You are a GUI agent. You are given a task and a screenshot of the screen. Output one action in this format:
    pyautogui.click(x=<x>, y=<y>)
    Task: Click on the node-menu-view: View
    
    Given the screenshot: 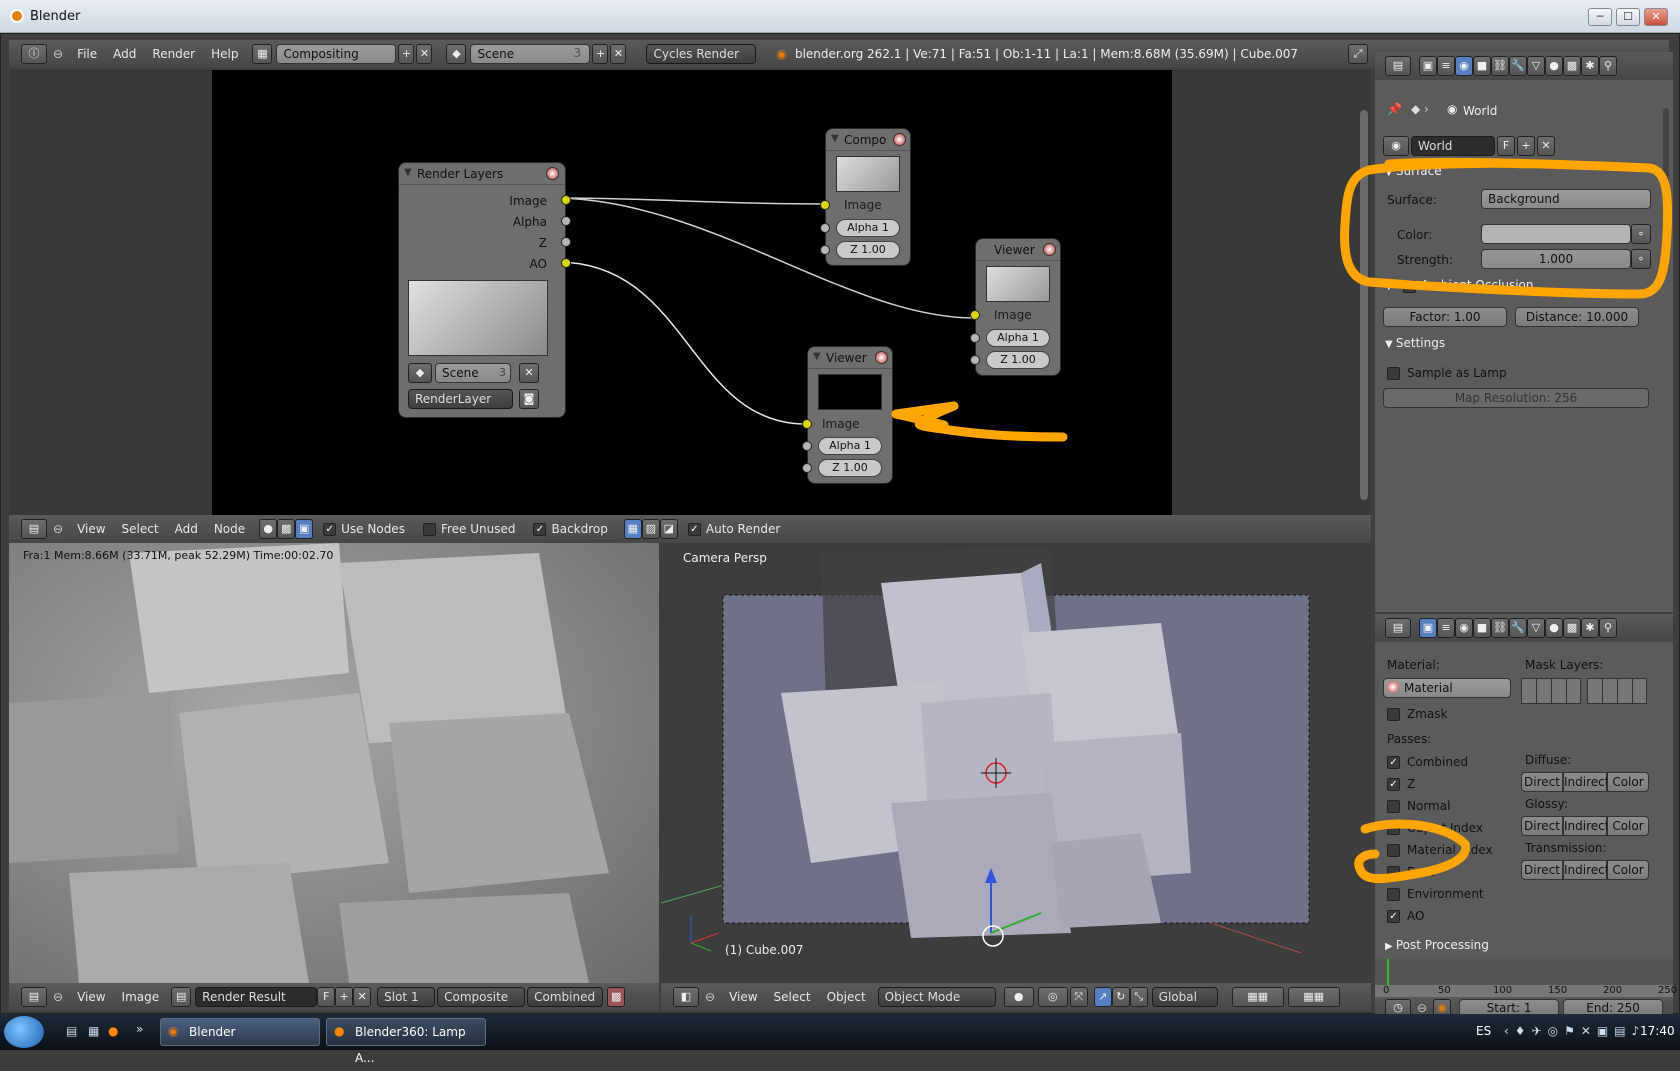 What is the action you would take?
    pyautogui.click(x=91, y=529)
    